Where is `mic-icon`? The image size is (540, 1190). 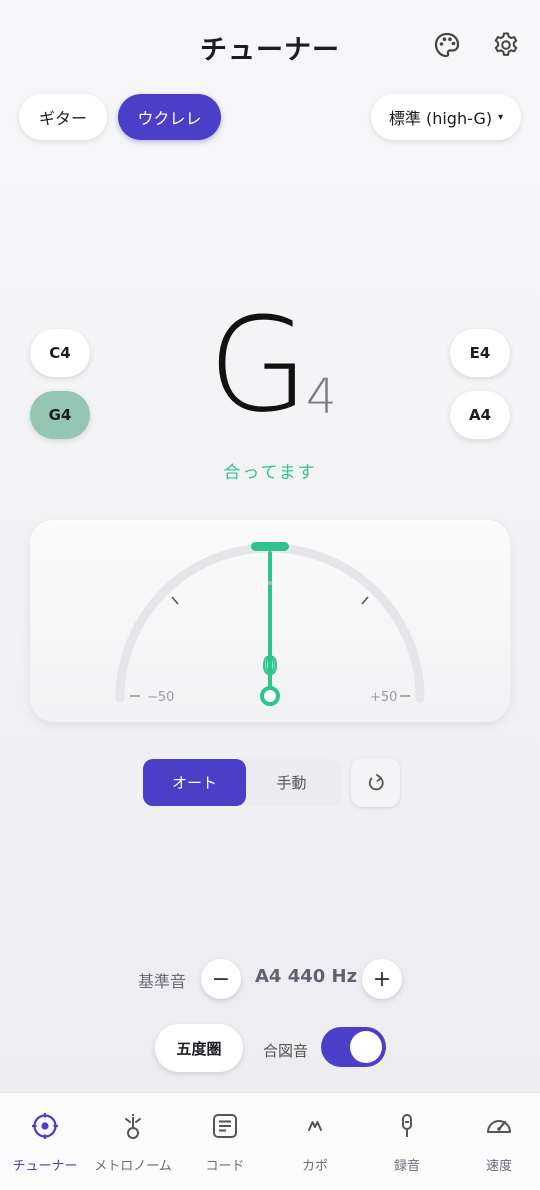 mic-icon is located at coordinates (407, 1125).